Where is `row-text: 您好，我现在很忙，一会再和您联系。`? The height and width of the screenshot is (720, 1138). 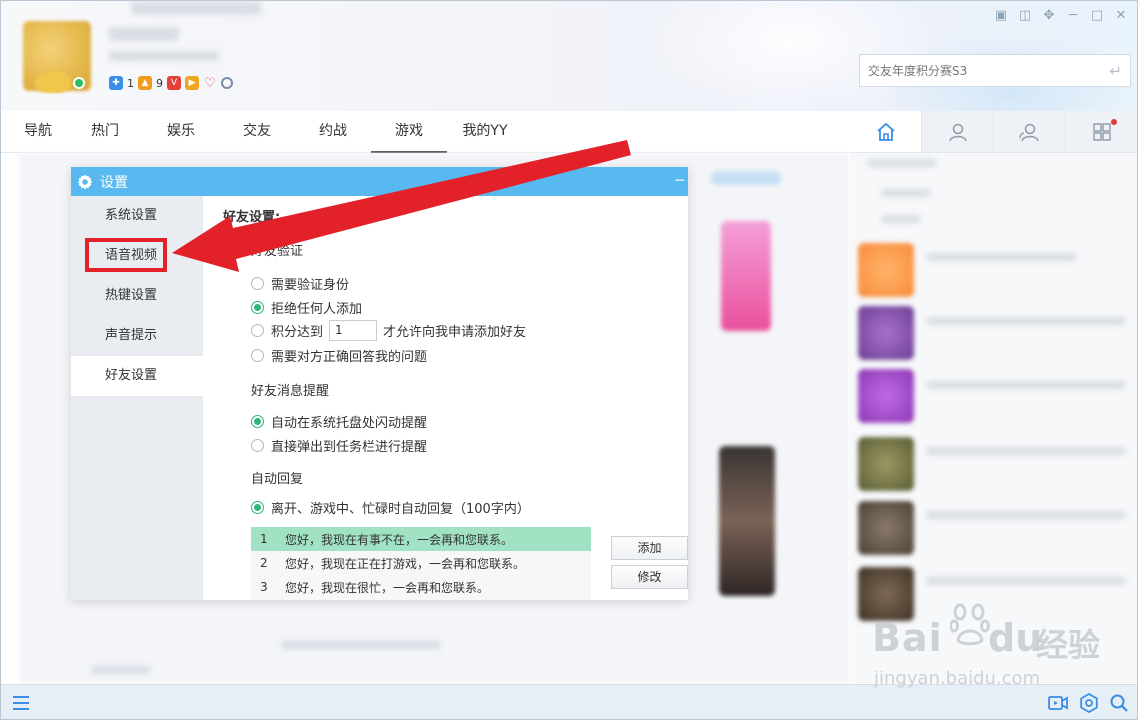
row-text: 您好，我现在很忙，一会再和您联系。 is located at coordinates (387, 587).